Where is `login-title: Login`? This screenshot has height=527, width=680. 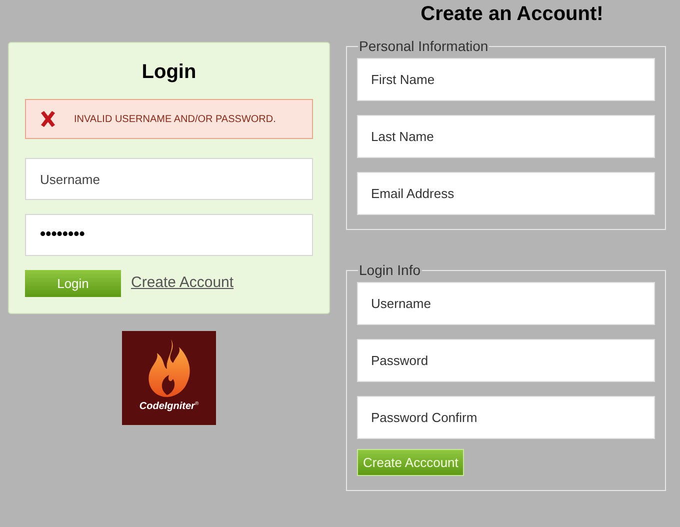 login-title: Login is located at coordinates (169, 72).